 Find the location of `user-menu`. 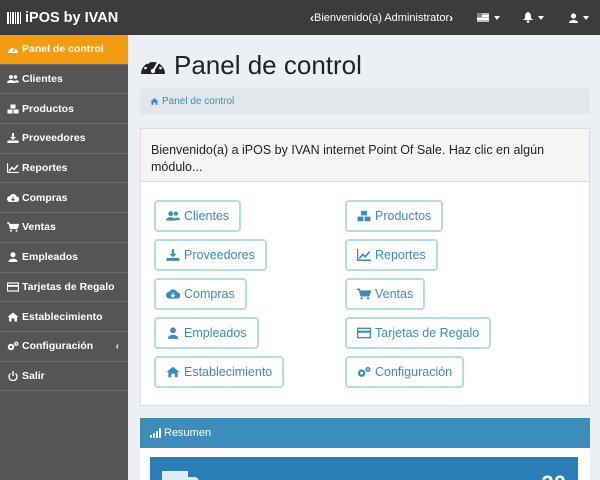

user-menu is located at coordinates (579, 17).